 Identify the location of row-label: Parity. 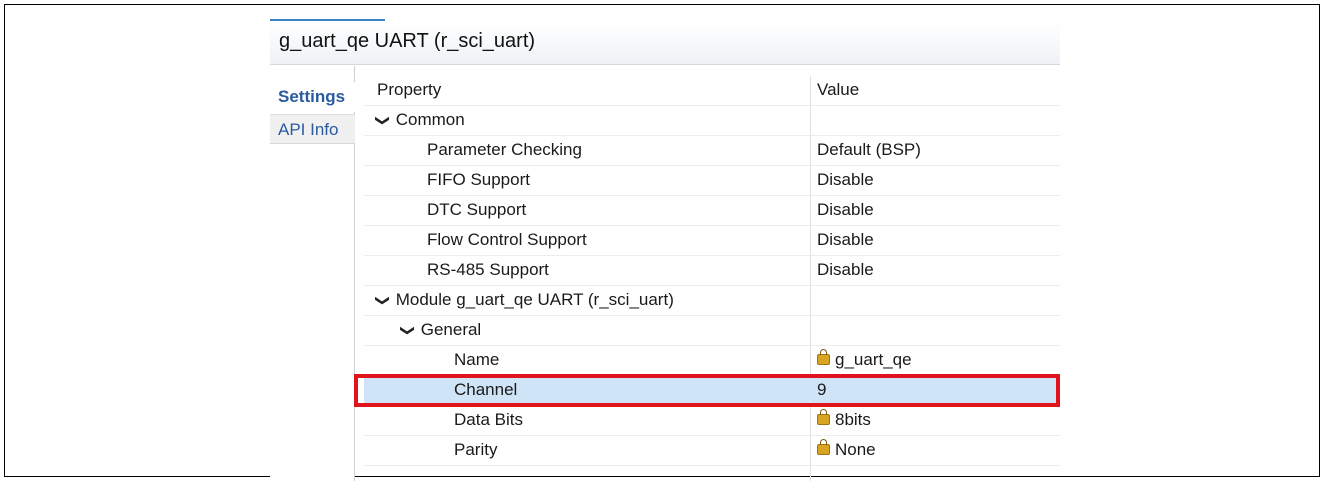
(476, 449).